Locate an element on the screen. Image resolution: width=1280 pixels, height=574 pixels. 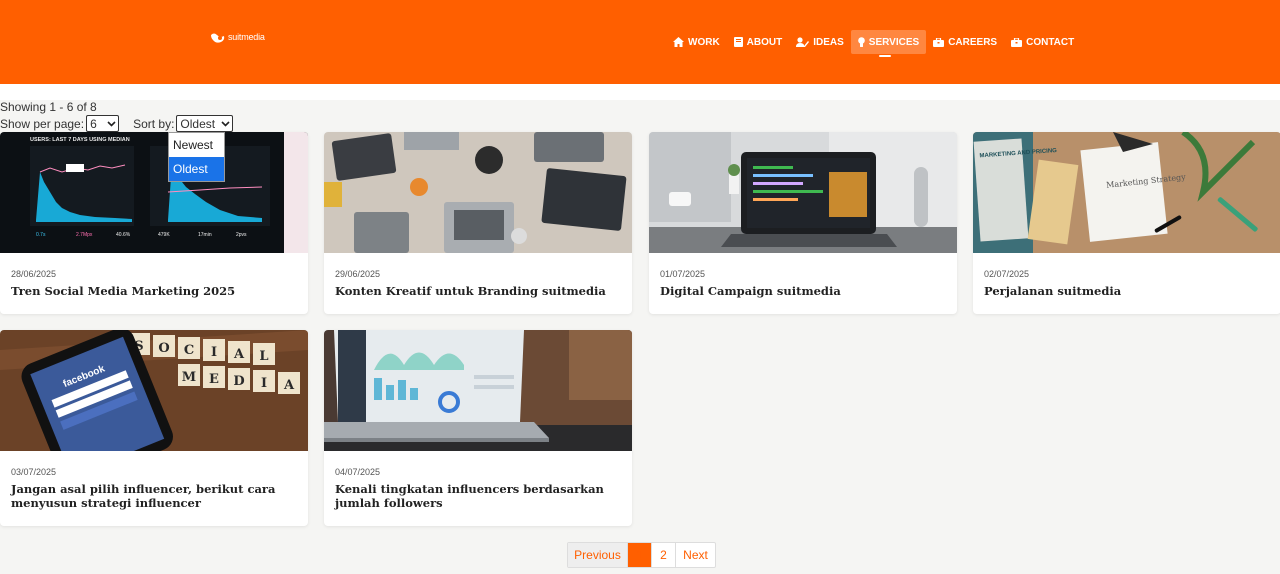
user-edit-icon is located at coordinates (803, 42).